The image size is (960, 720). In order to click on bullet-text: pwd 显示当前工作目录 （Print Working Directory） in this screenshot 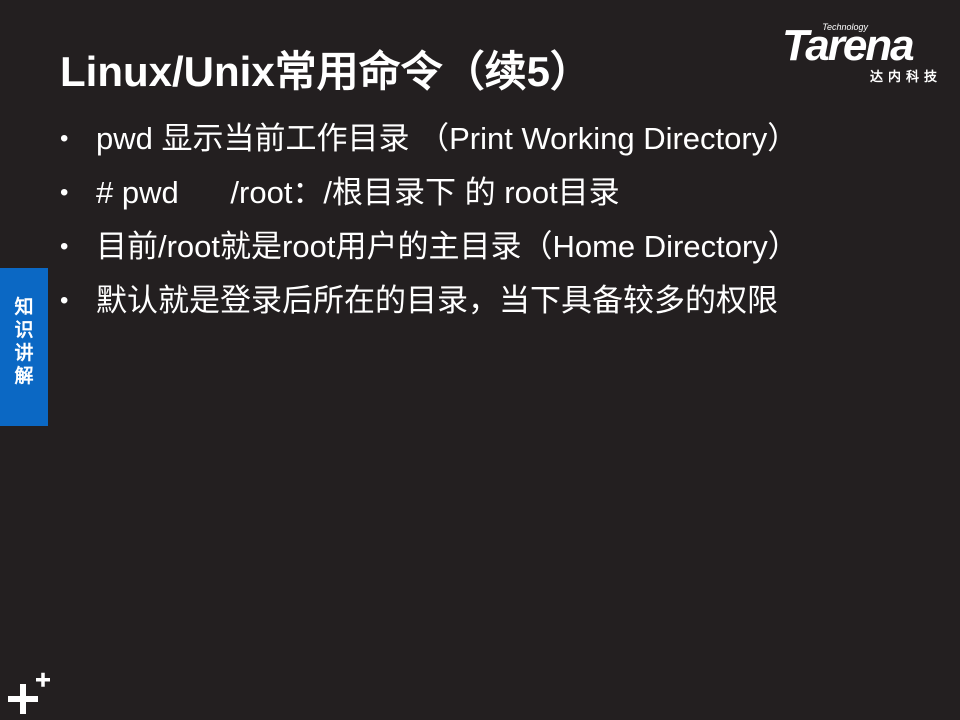, I will do `click(447, 138)`.